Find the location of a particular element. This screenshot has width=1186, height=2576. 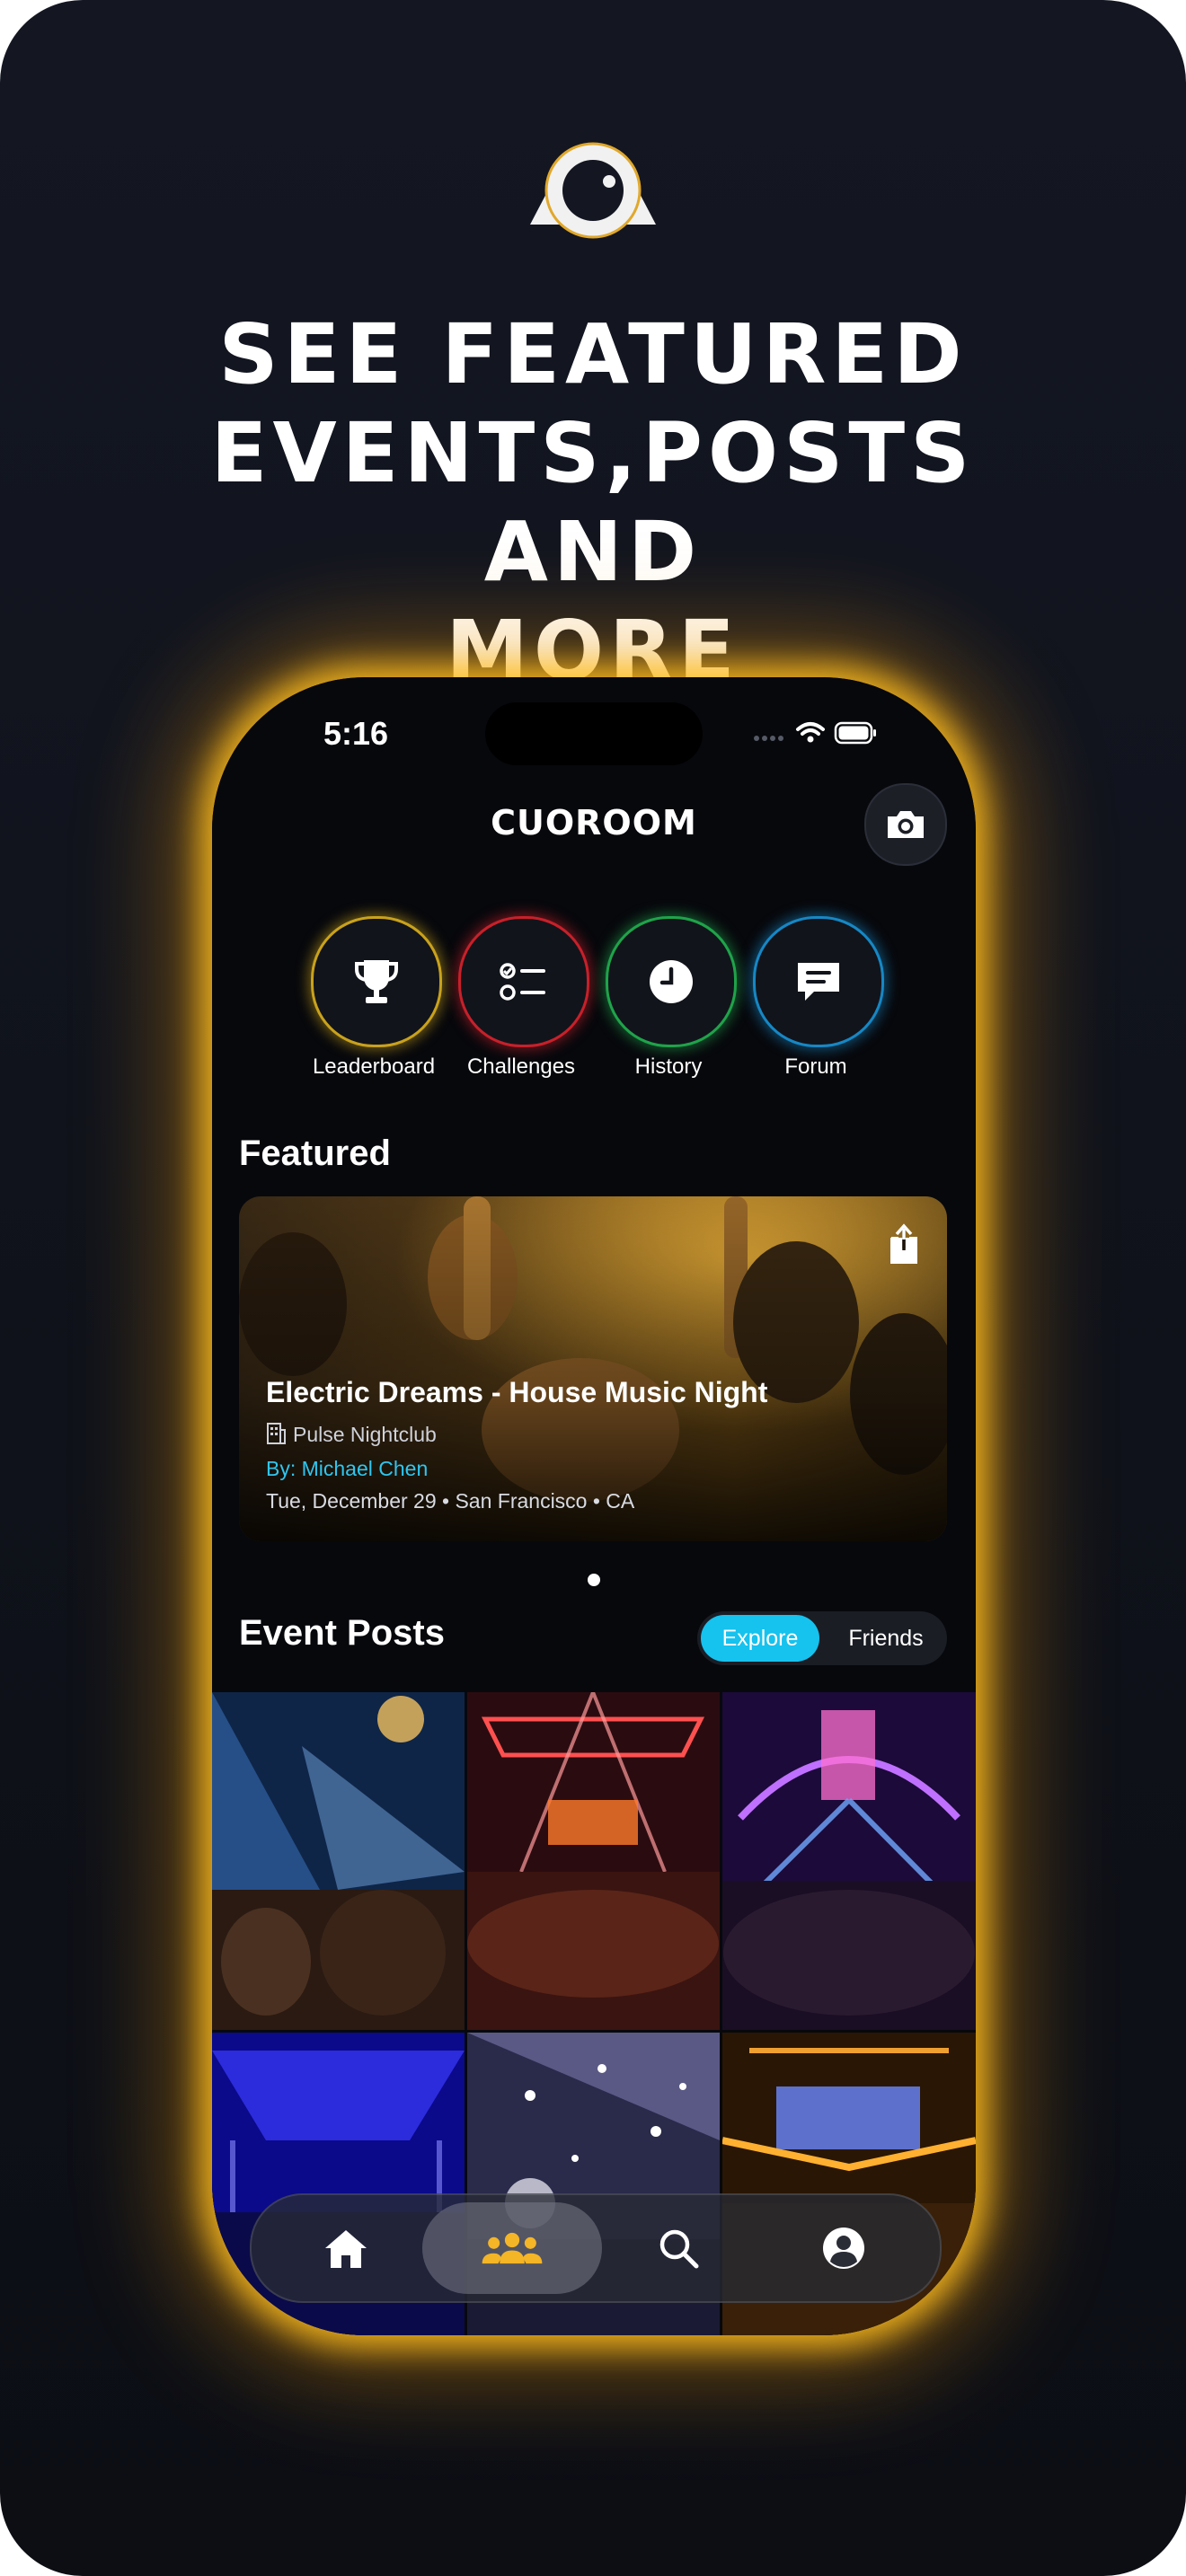

event-posts-section-title: Event Posts is located at coordinates (342, 1633).